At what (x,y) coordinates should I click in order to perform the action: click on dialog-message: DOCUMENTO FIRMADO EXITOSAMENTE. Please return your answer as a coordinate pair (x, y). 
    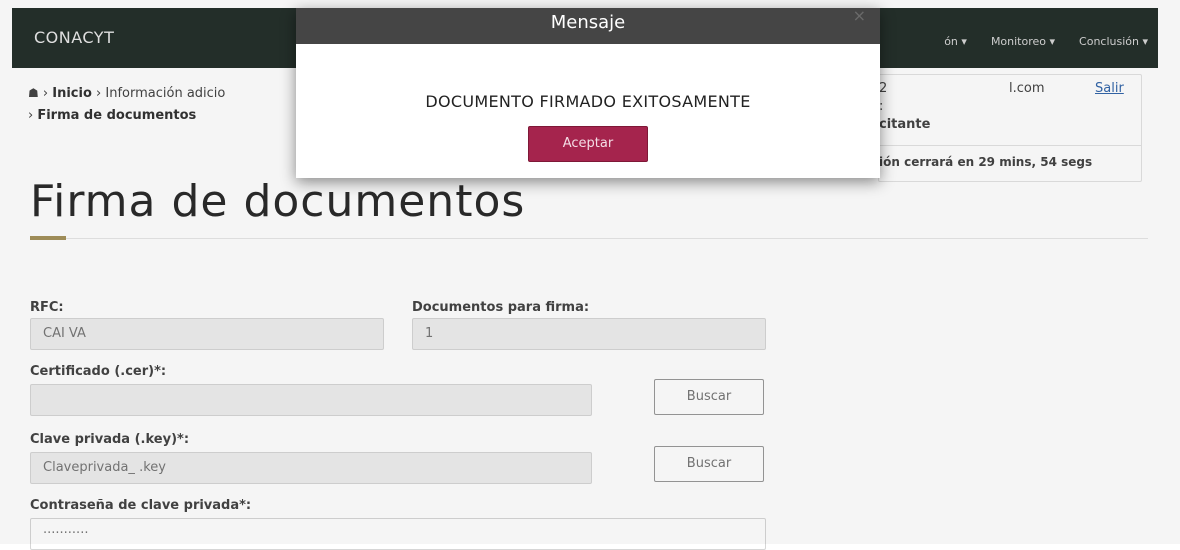
    Looking at the image, I should click on (588, 101).